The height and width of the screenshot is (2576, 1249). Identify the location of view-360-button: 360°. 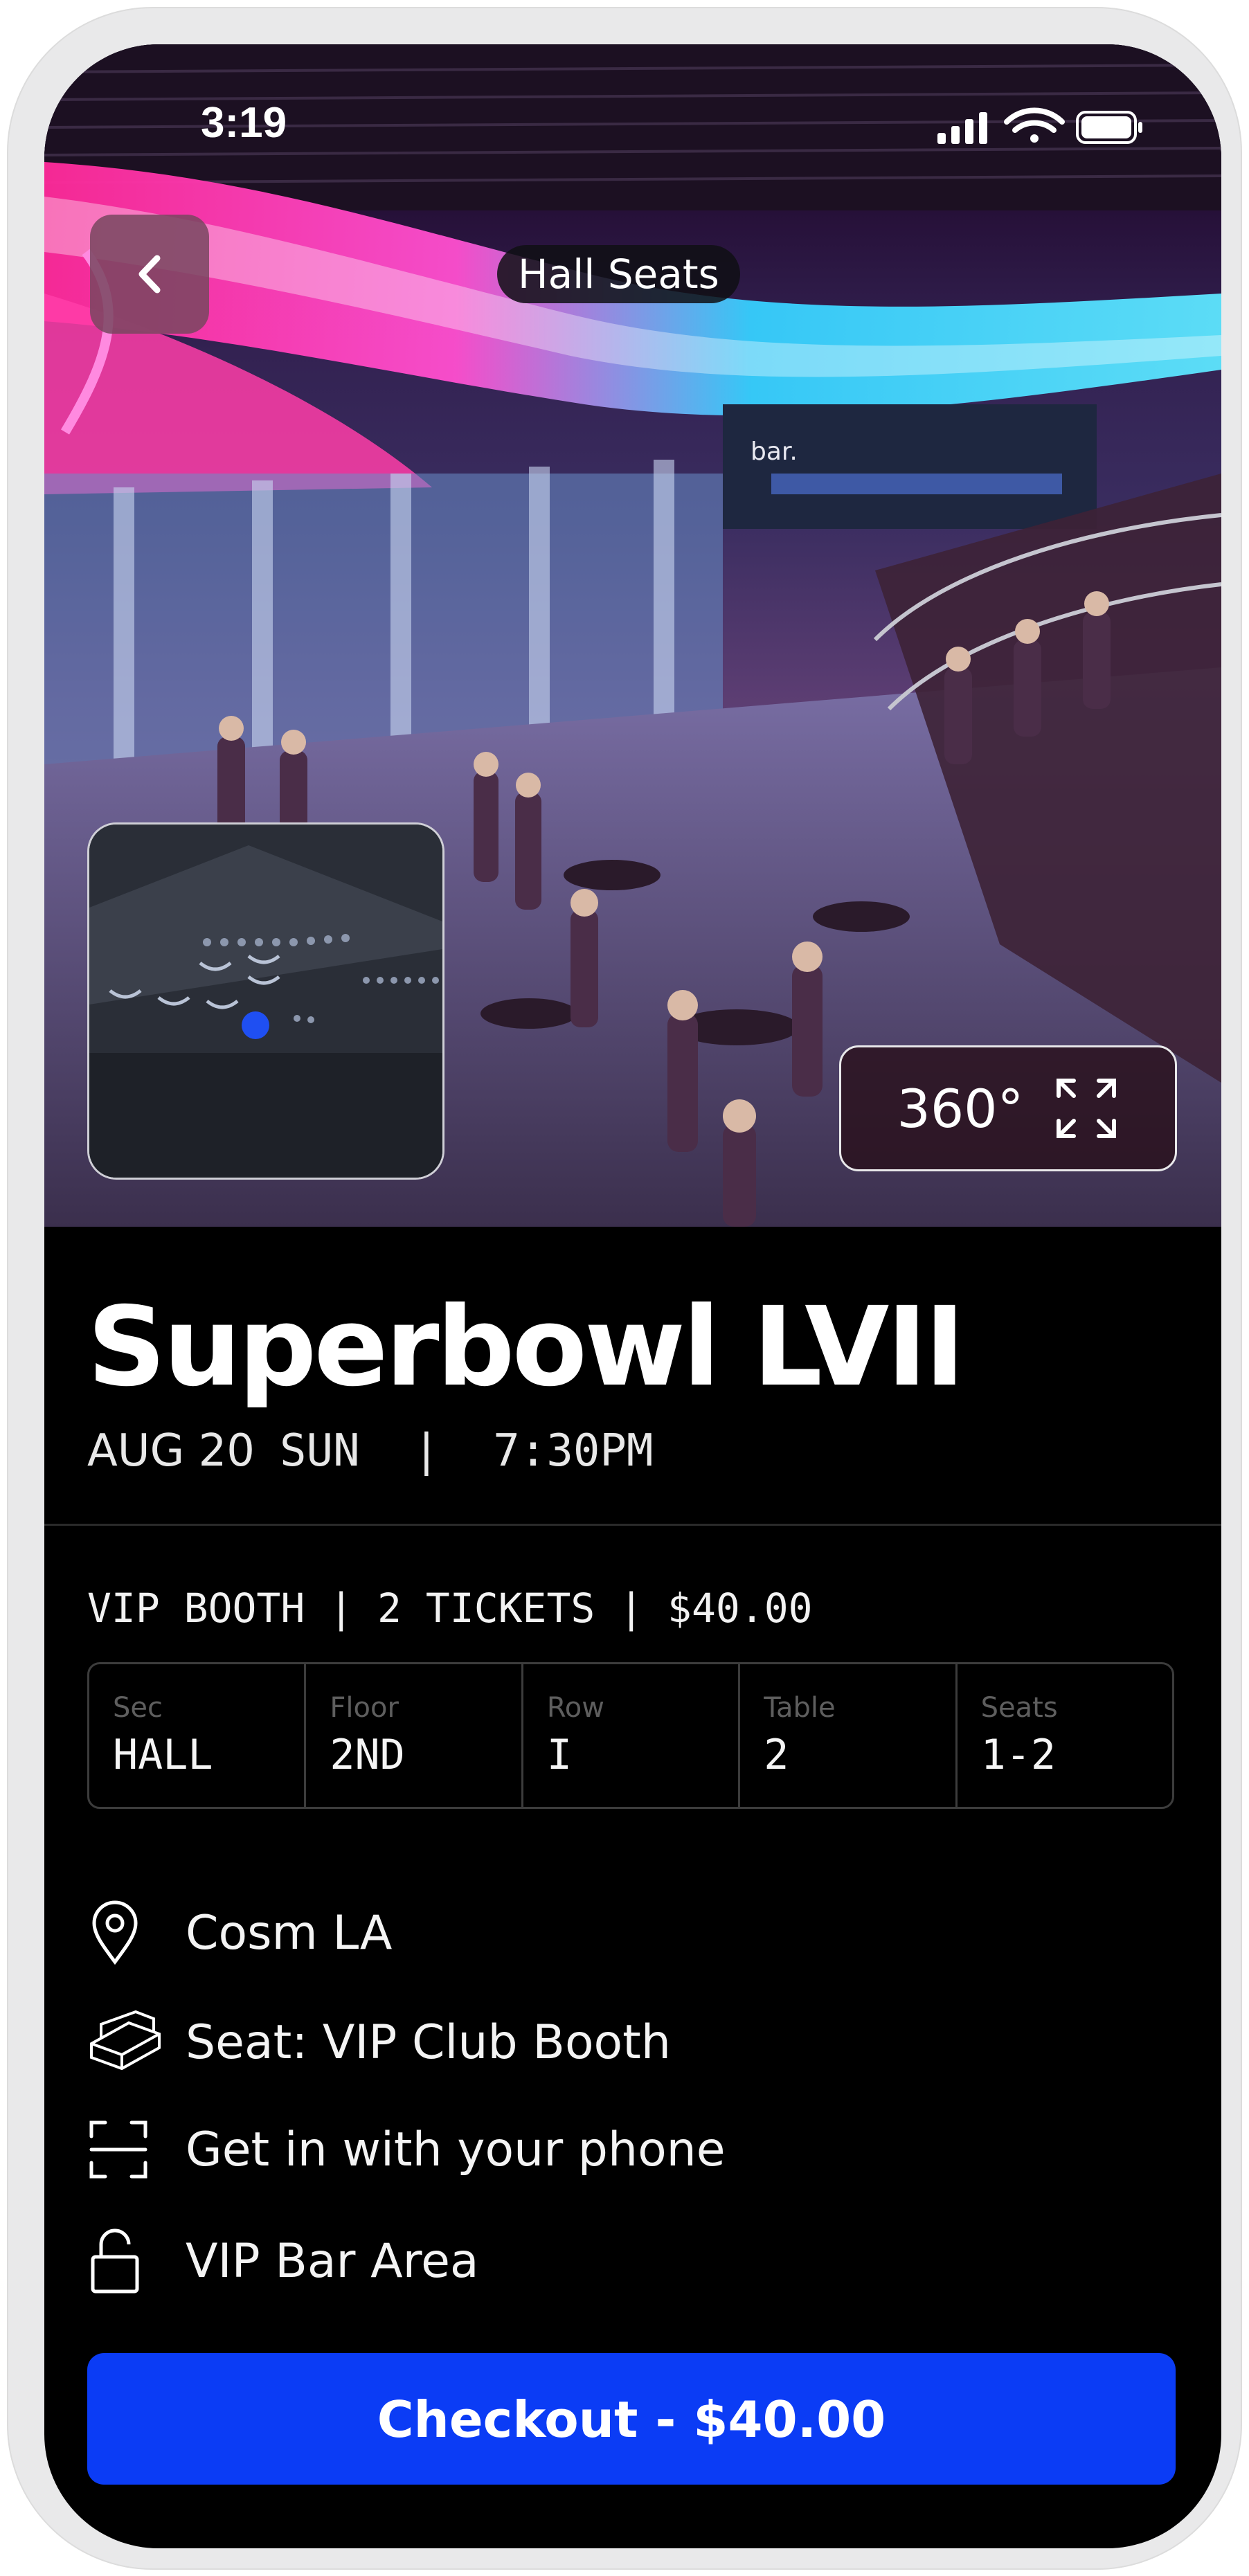
(1008, 1108).